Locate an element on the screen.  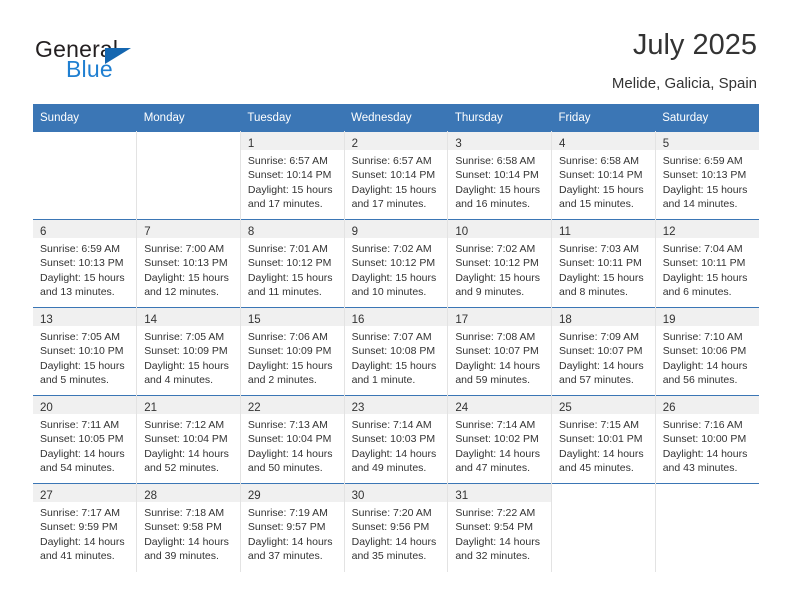
day-detail-line: and 37 minutes. is located at coordinates (285, 556).